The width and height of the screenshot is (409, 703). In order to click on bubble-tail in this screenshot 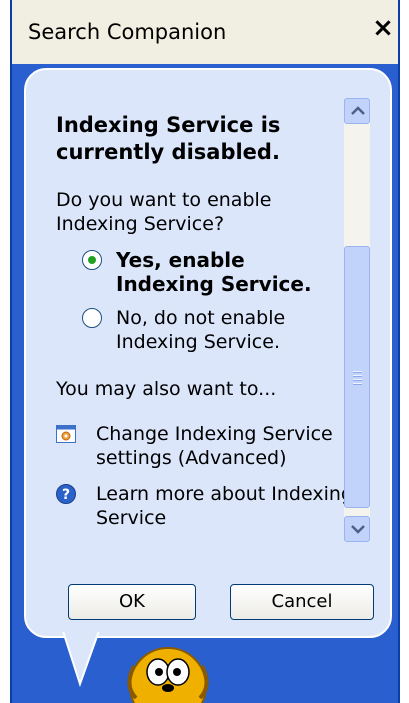, I will do `click(81, 658)`.